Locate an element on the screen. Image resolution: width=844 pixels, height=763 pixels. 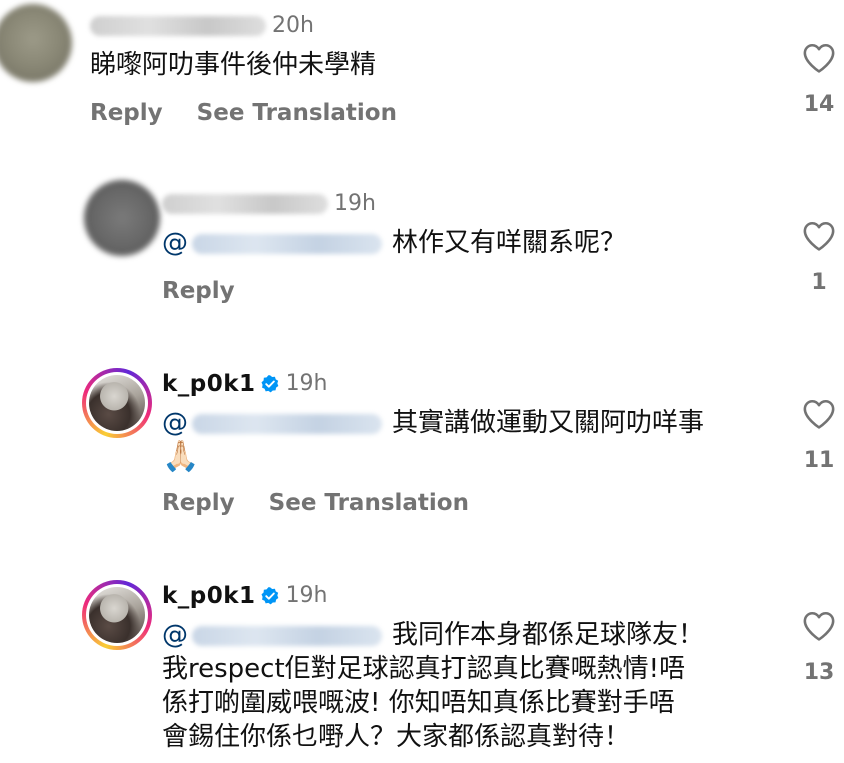
comment-body-line4: 會錫住你係乜嘢人？大家都係認真對待！ is located at coordinates (396, 737).